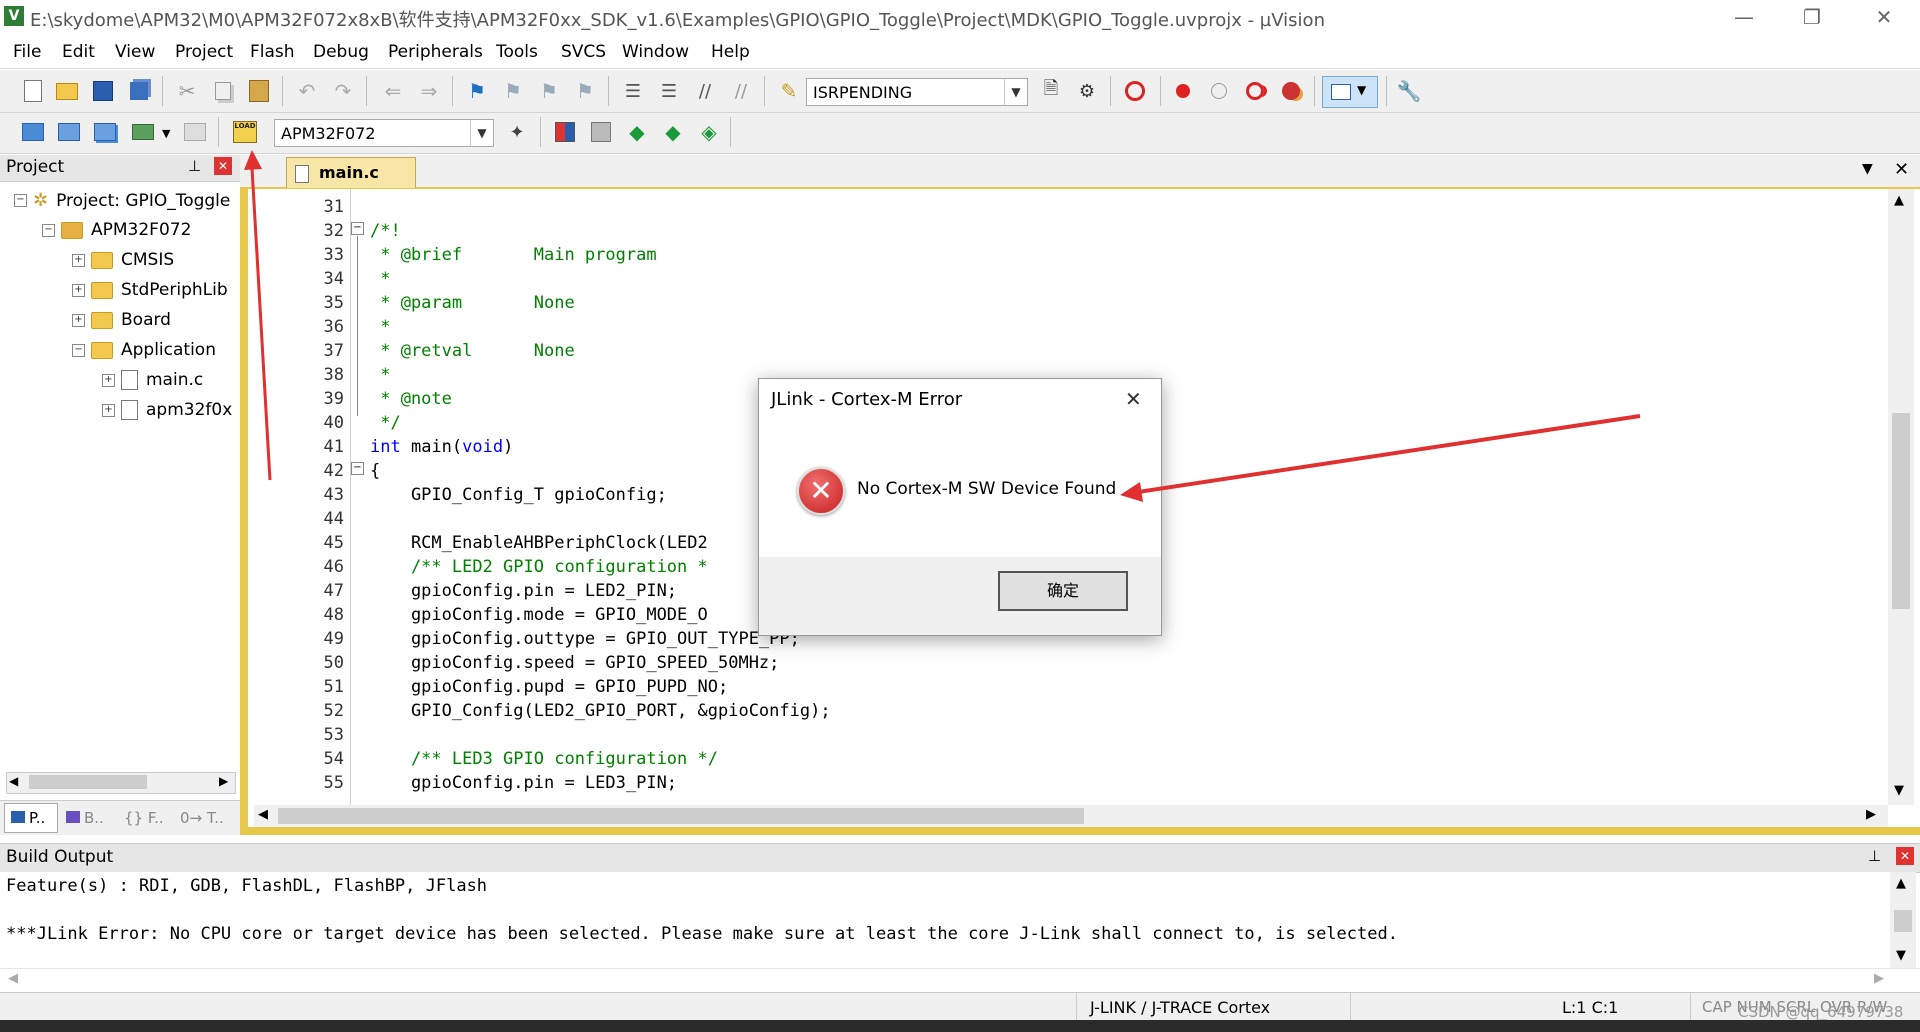  I want to click on arrow-to-load-button, so click(258, 315).